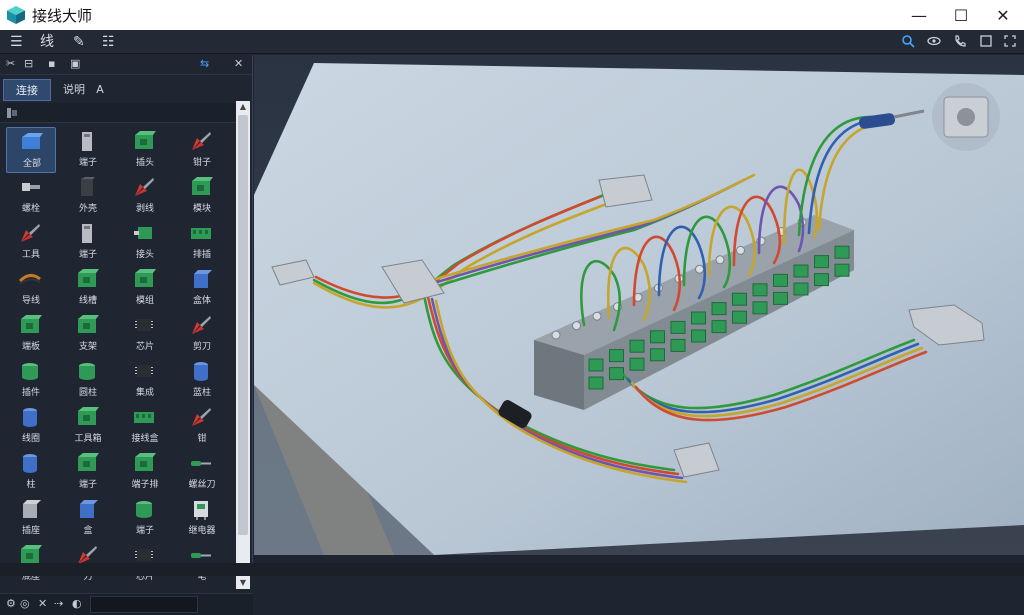 Image resolution: width=1024 pixels, height=615 pixels. What do you see at coordinates (30, 463) in the screenshot?
I see `blue-cylinder-icon` at bounding box center [30, 463].